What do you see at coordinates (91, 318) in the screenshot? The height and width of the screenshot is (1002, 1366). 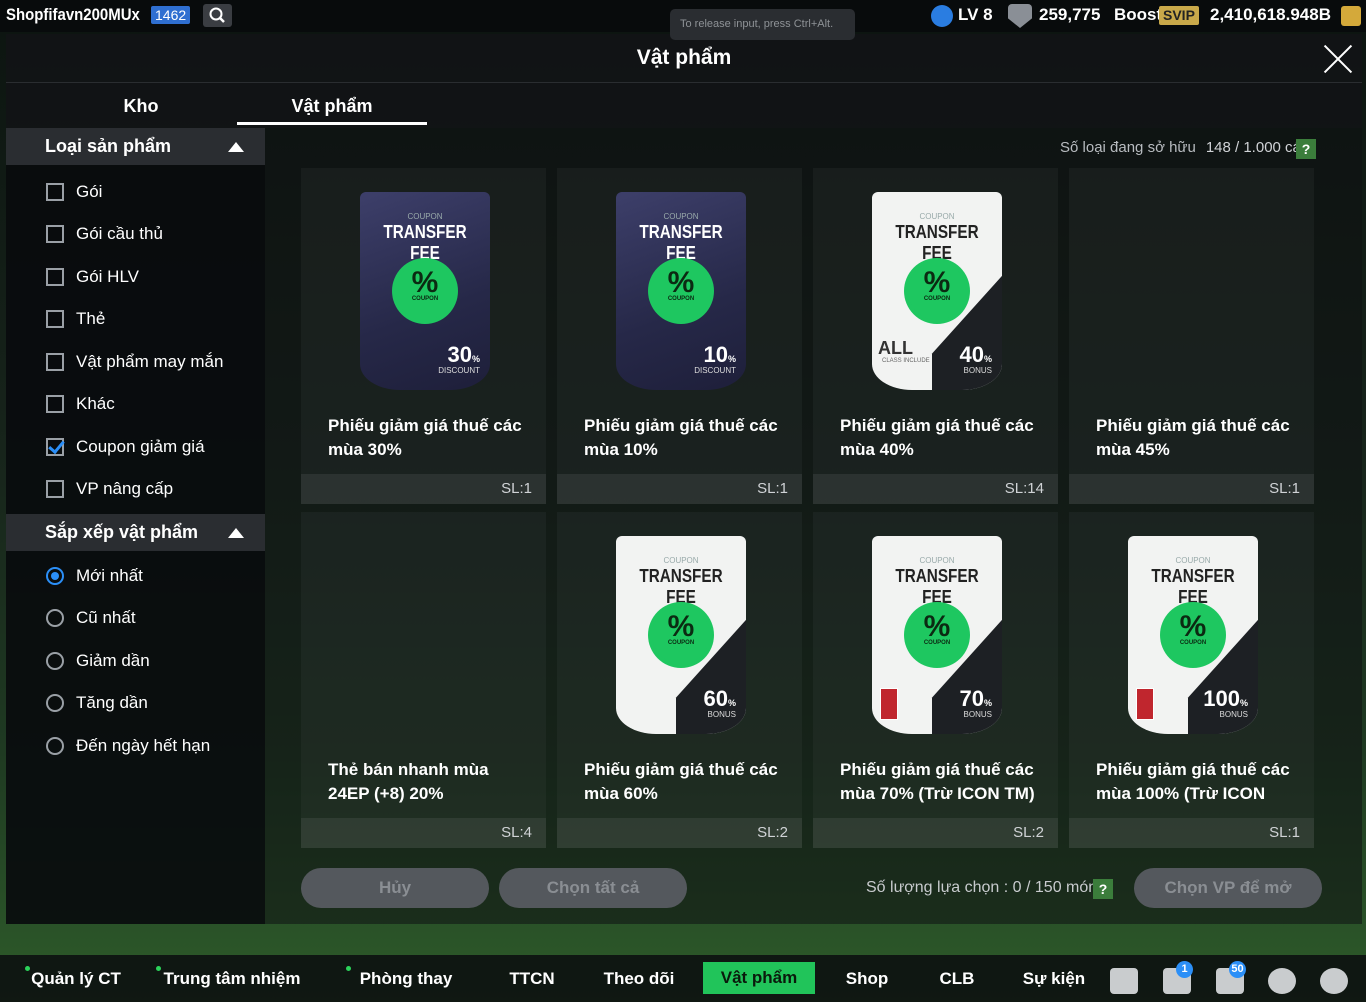 I see `filter-option-label: Thẻ` at bounding box center [91, 318].